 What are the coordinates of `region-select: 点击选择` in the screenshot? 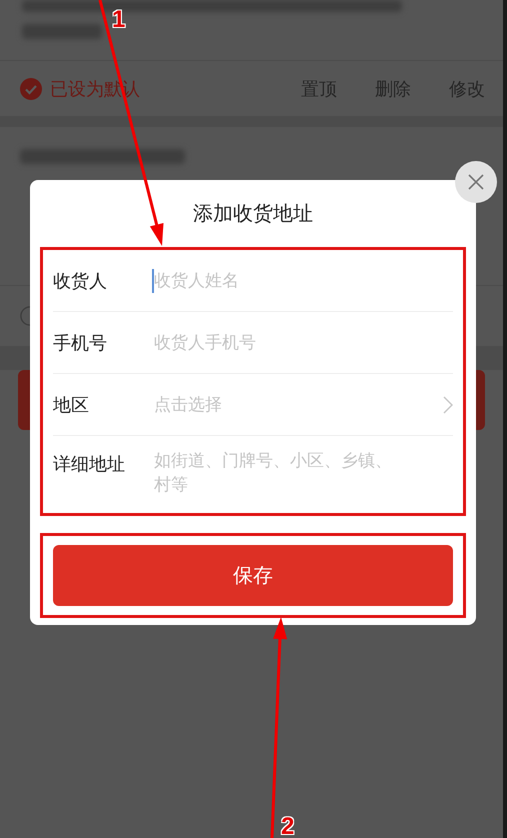 It's located at (302, 405).